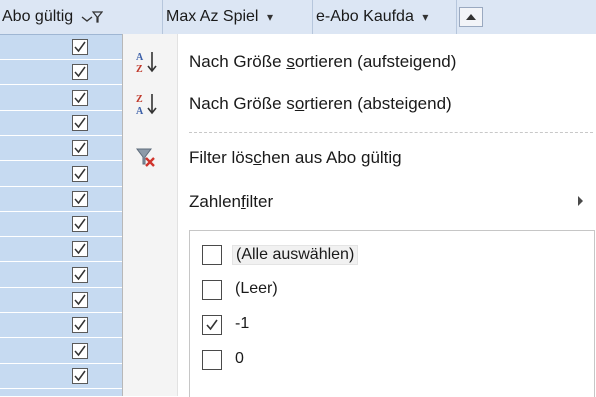 The width and height of the screenshot is (596, 397). I want to click on list-item-label: -1, so click(242, 323).